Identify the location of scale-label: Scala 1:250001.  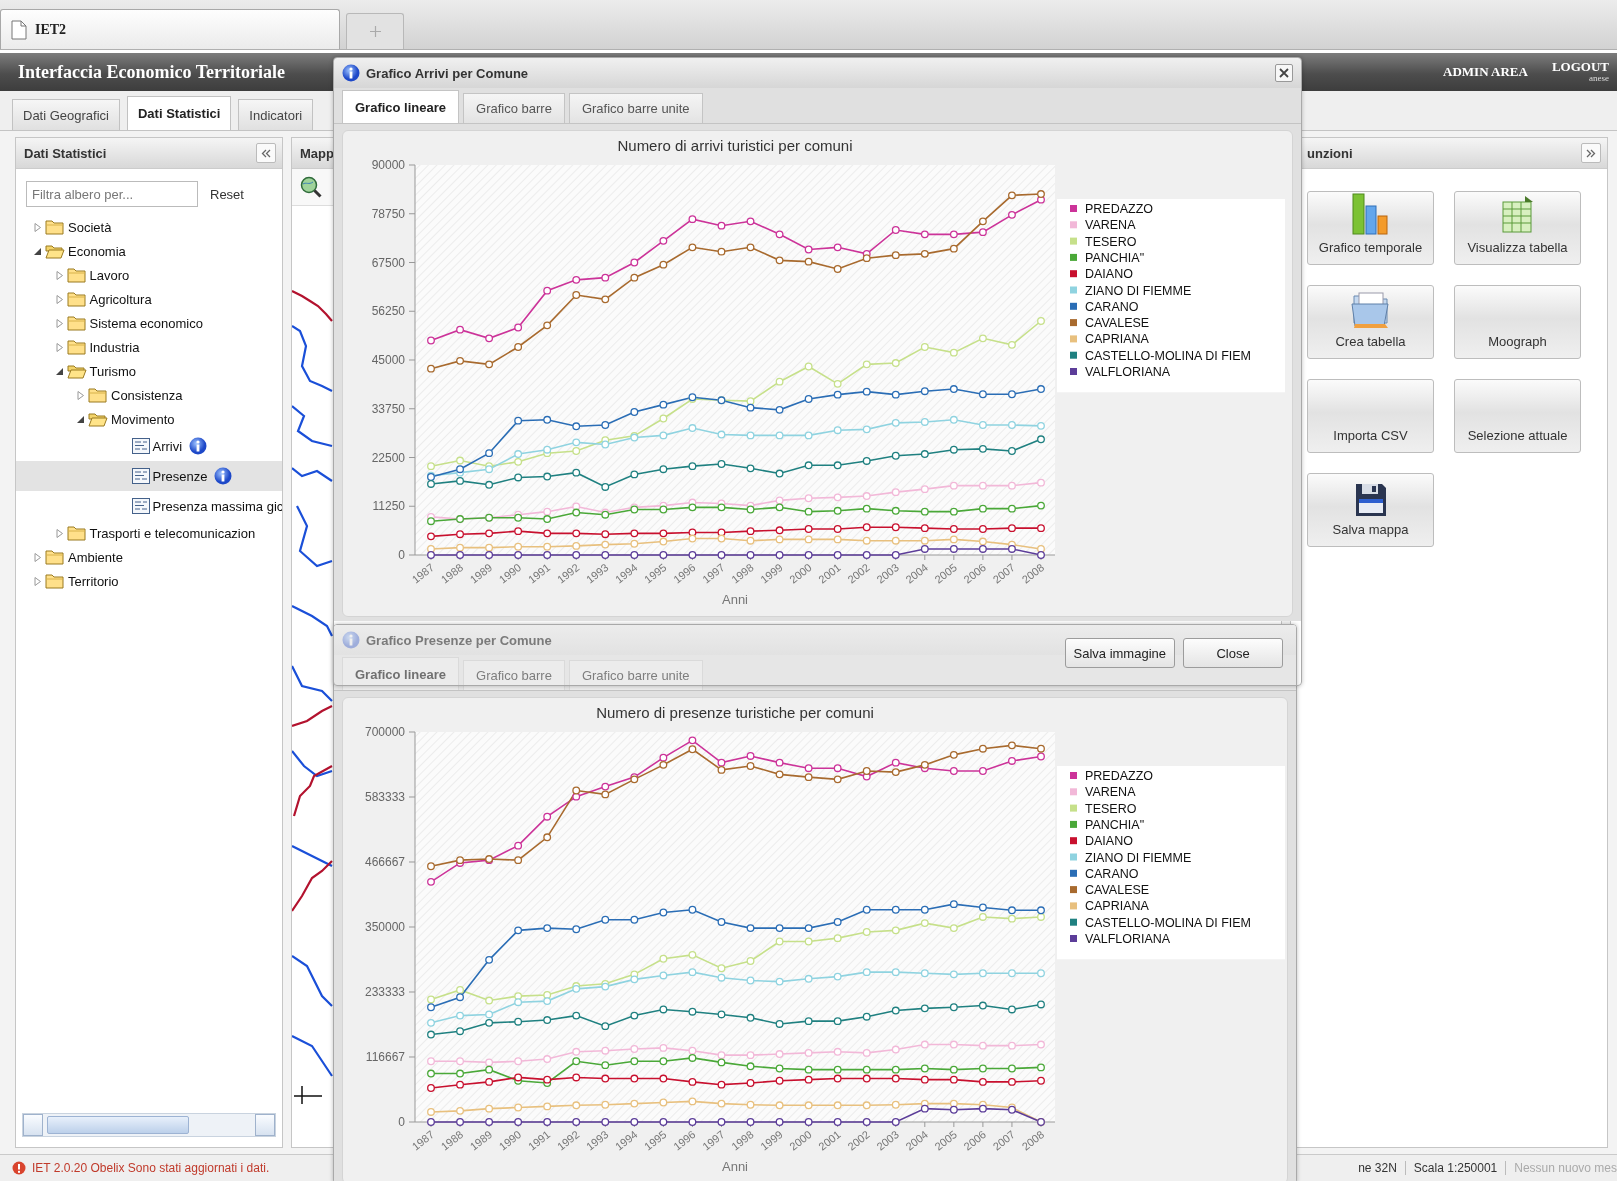
(1455, 1168).